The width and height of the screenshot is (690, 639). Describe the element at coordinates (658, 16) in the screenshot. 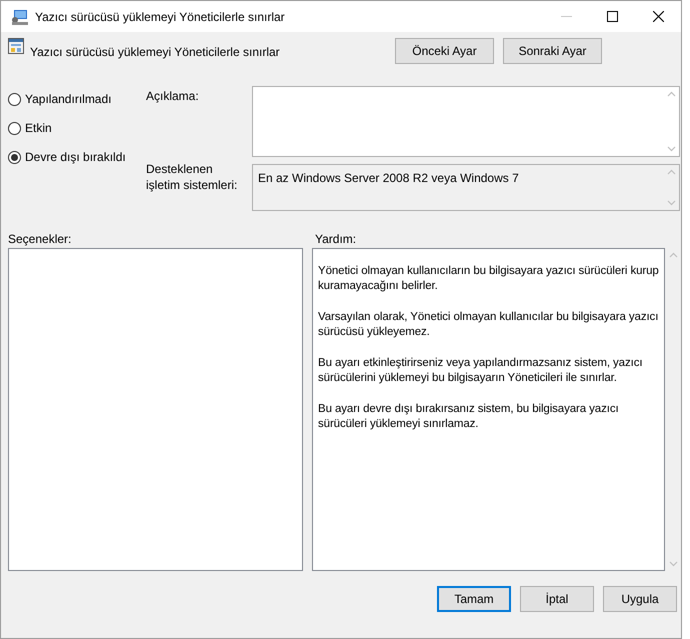

I see `close-icon` at that location.